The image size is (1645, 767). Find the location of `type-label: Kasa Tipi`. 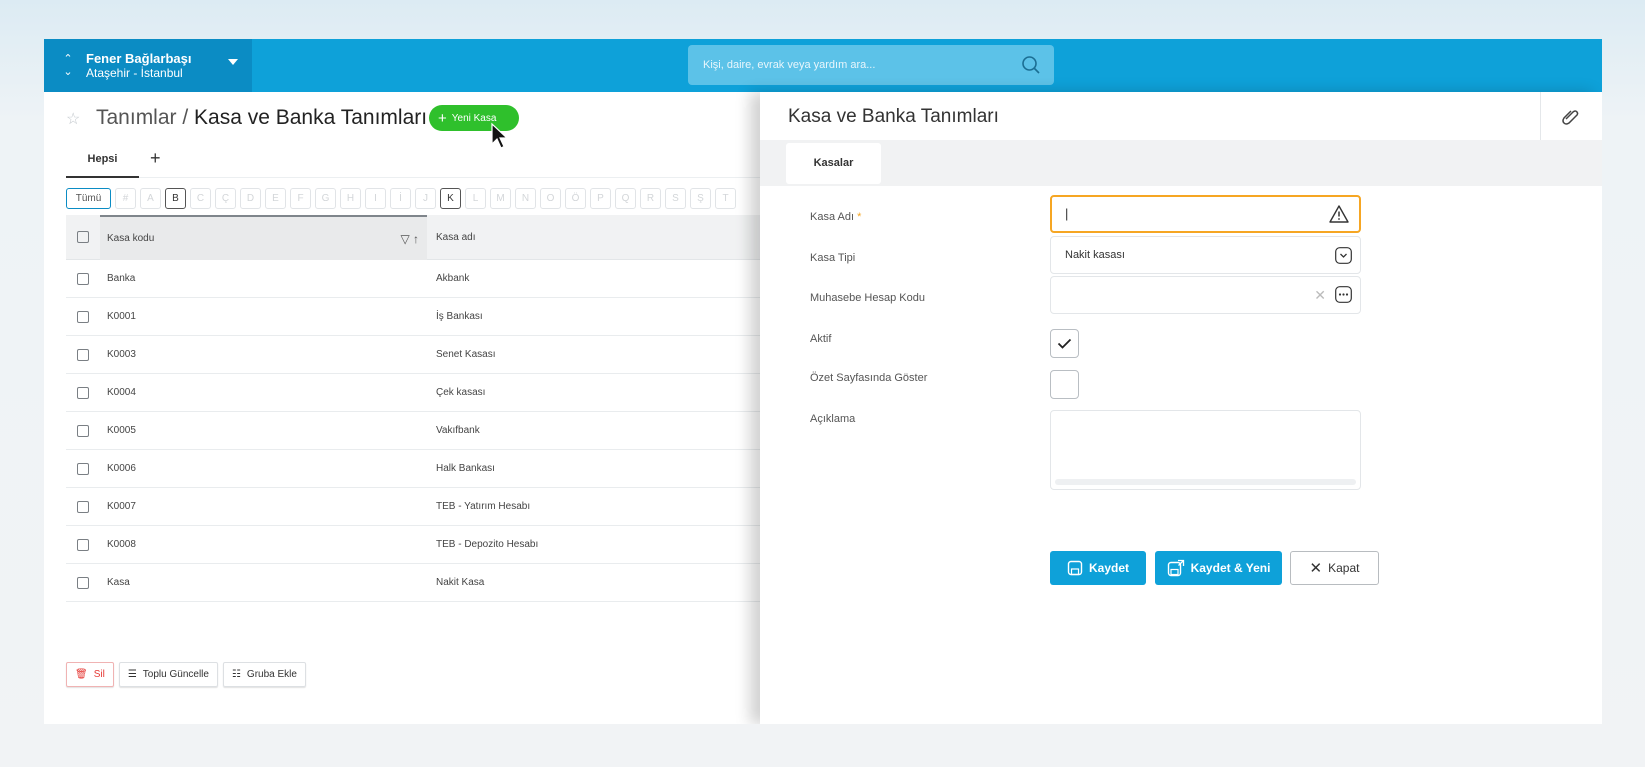

type-label: Kasa Tipi is located at coordinates (833, 258).